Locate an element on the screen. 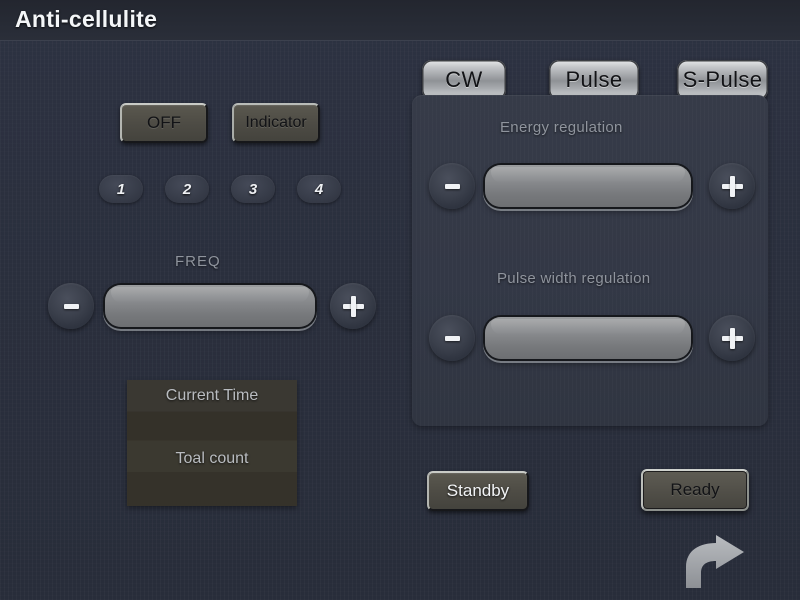 This screenshot has width=800, height=600. freq-plus-button is located at coordinates (353, 306).